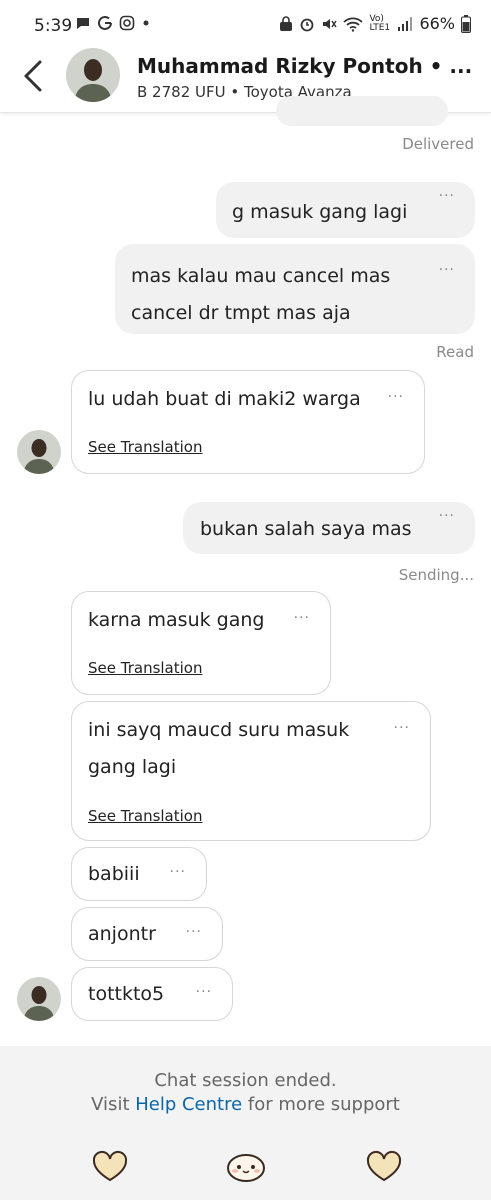  Describe the element at coordinates (307, 24) in the screenshot. I see `alarm-icon` at that location.